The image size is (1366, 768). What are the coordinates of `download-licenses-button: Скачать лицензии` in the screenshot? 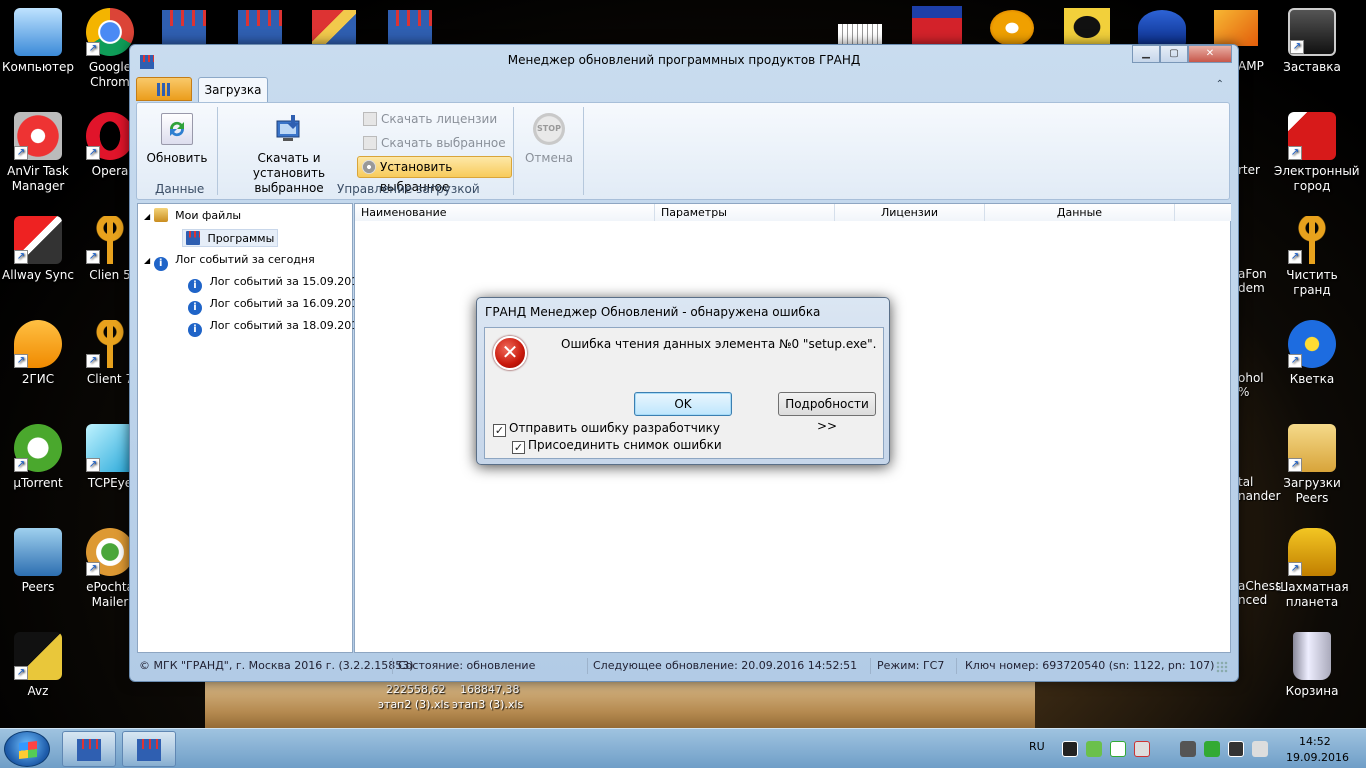 It's located at (430, 120).